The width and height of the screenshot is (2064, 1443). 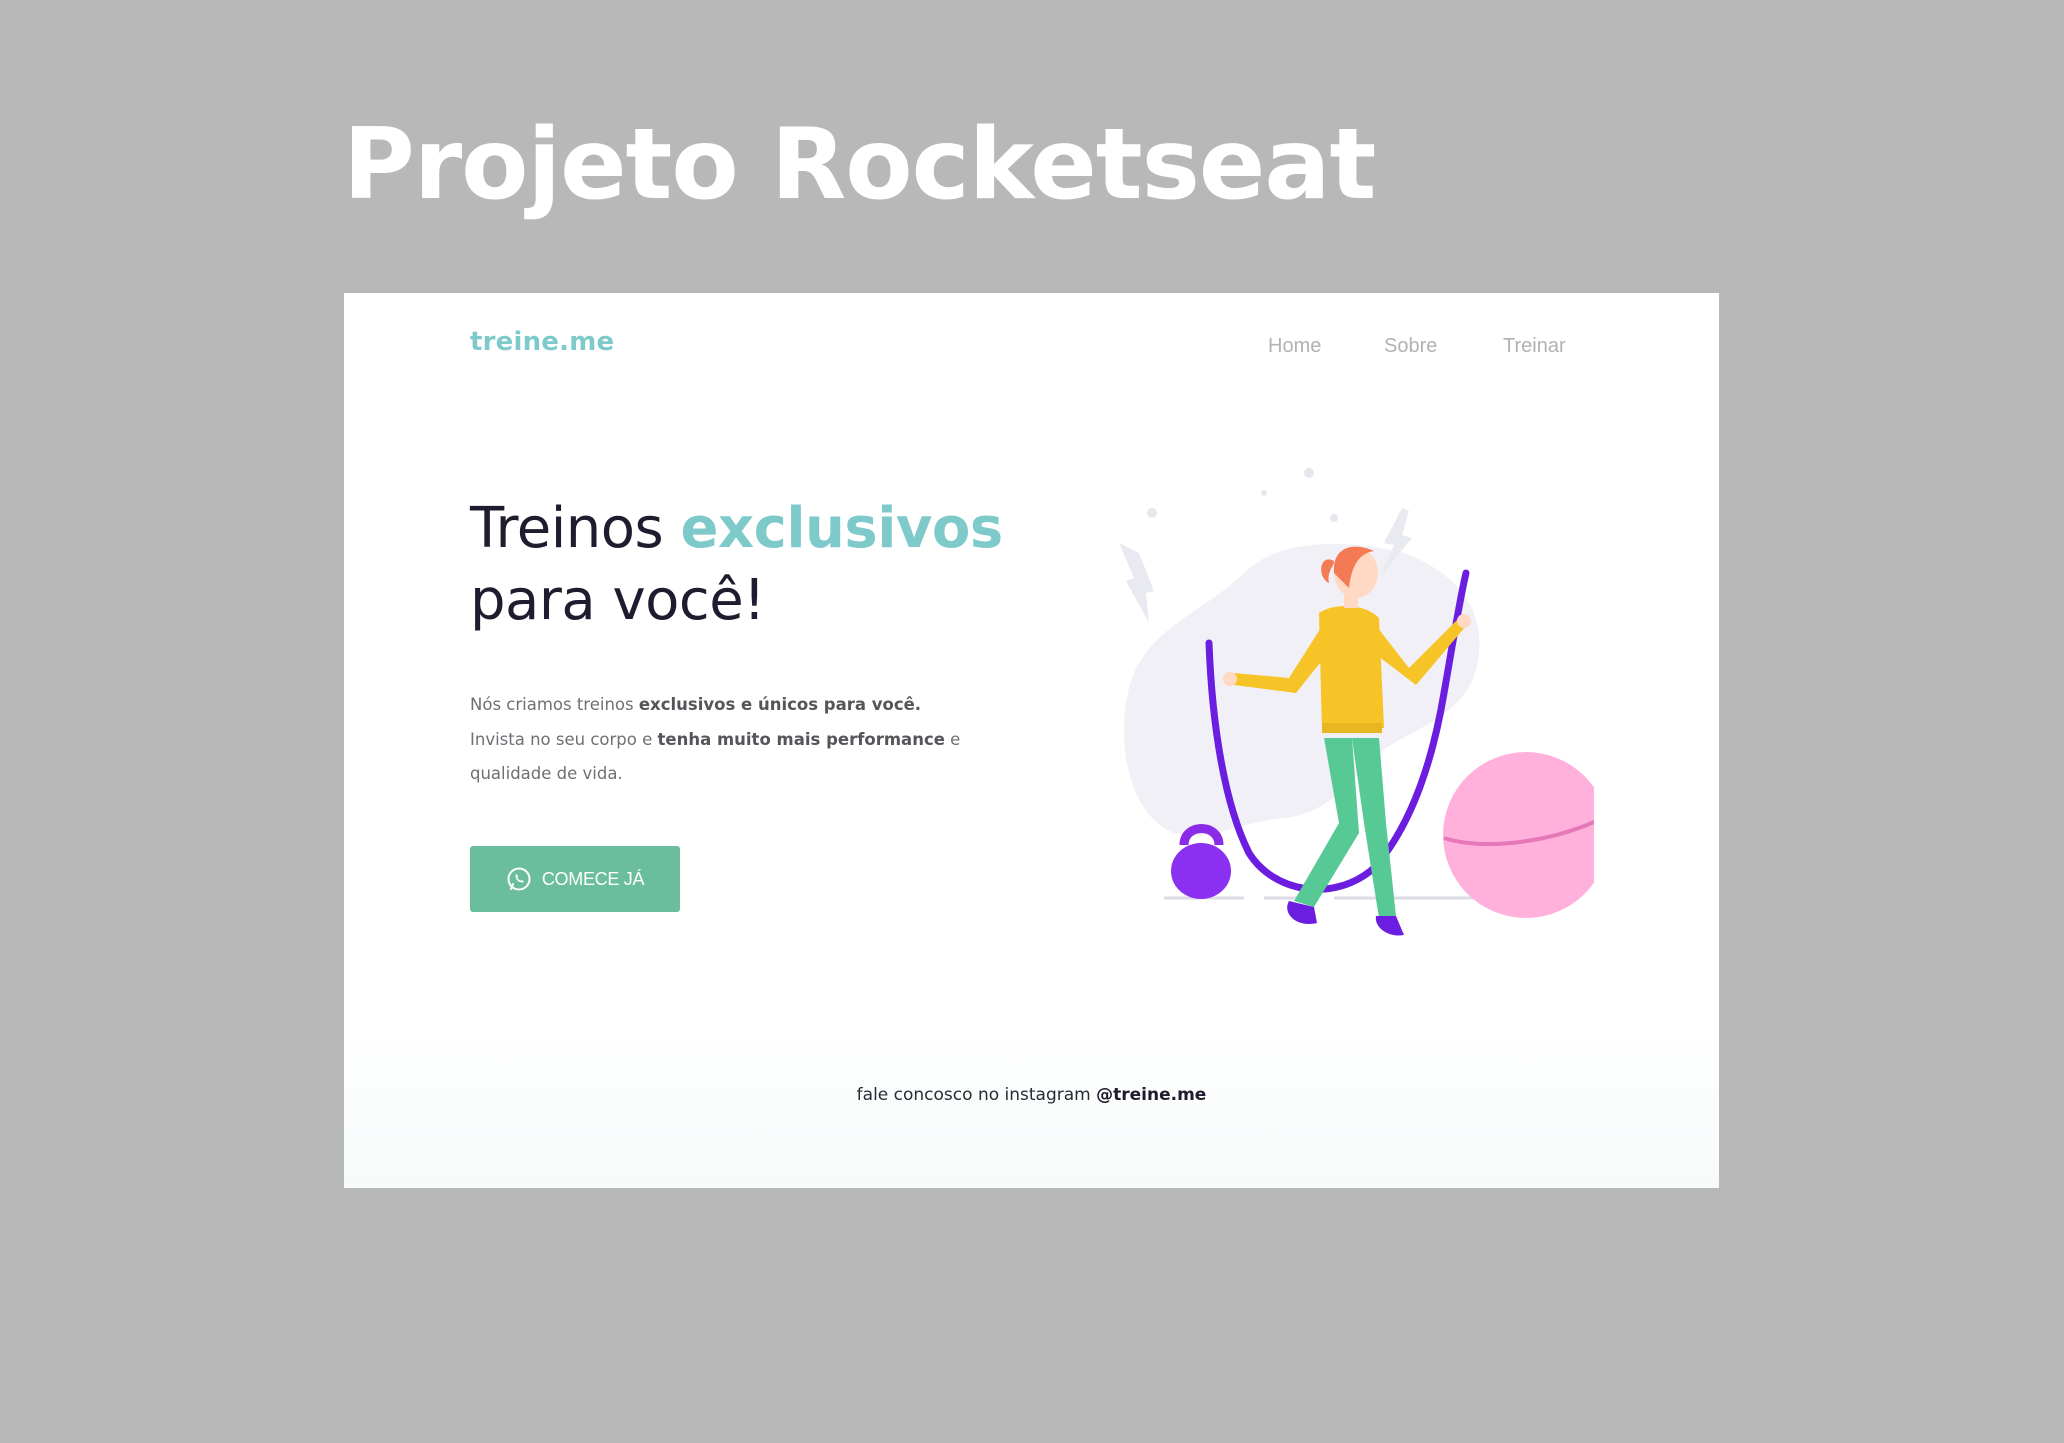 What do you see at coordinates (842, 528) in the screenshot?
I see `hero-title-accent: exclusivos` at bounding box center [842, 528].